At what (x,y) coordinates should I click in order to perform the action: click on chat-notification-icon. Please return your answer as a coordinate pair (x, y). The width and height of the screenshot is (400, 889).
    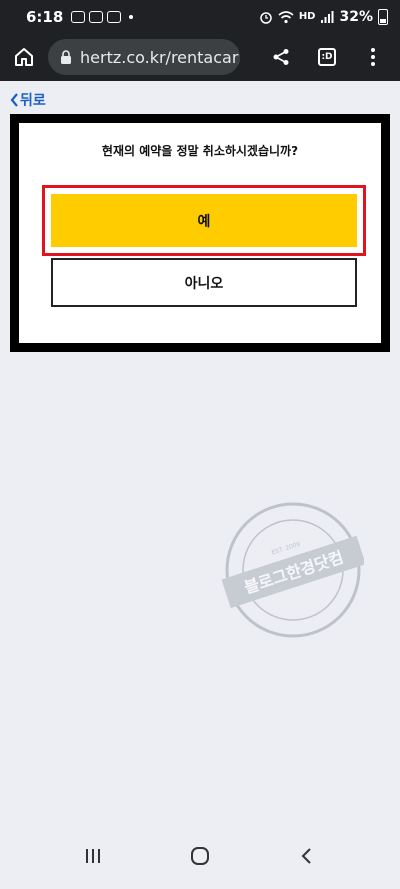
    Looking at the image, I should click on (78, 16).